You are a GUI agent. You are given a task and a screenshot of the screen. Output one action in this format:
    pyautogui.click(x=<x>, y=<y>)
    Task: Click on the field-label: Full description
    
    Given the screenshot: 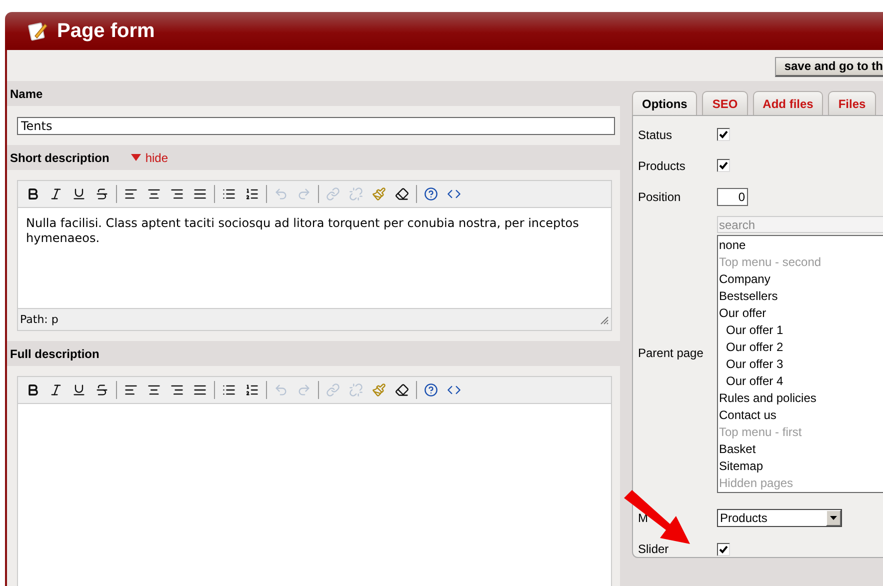 What is the action you would take?
    pyautogui.click(x=55, y=353)
    